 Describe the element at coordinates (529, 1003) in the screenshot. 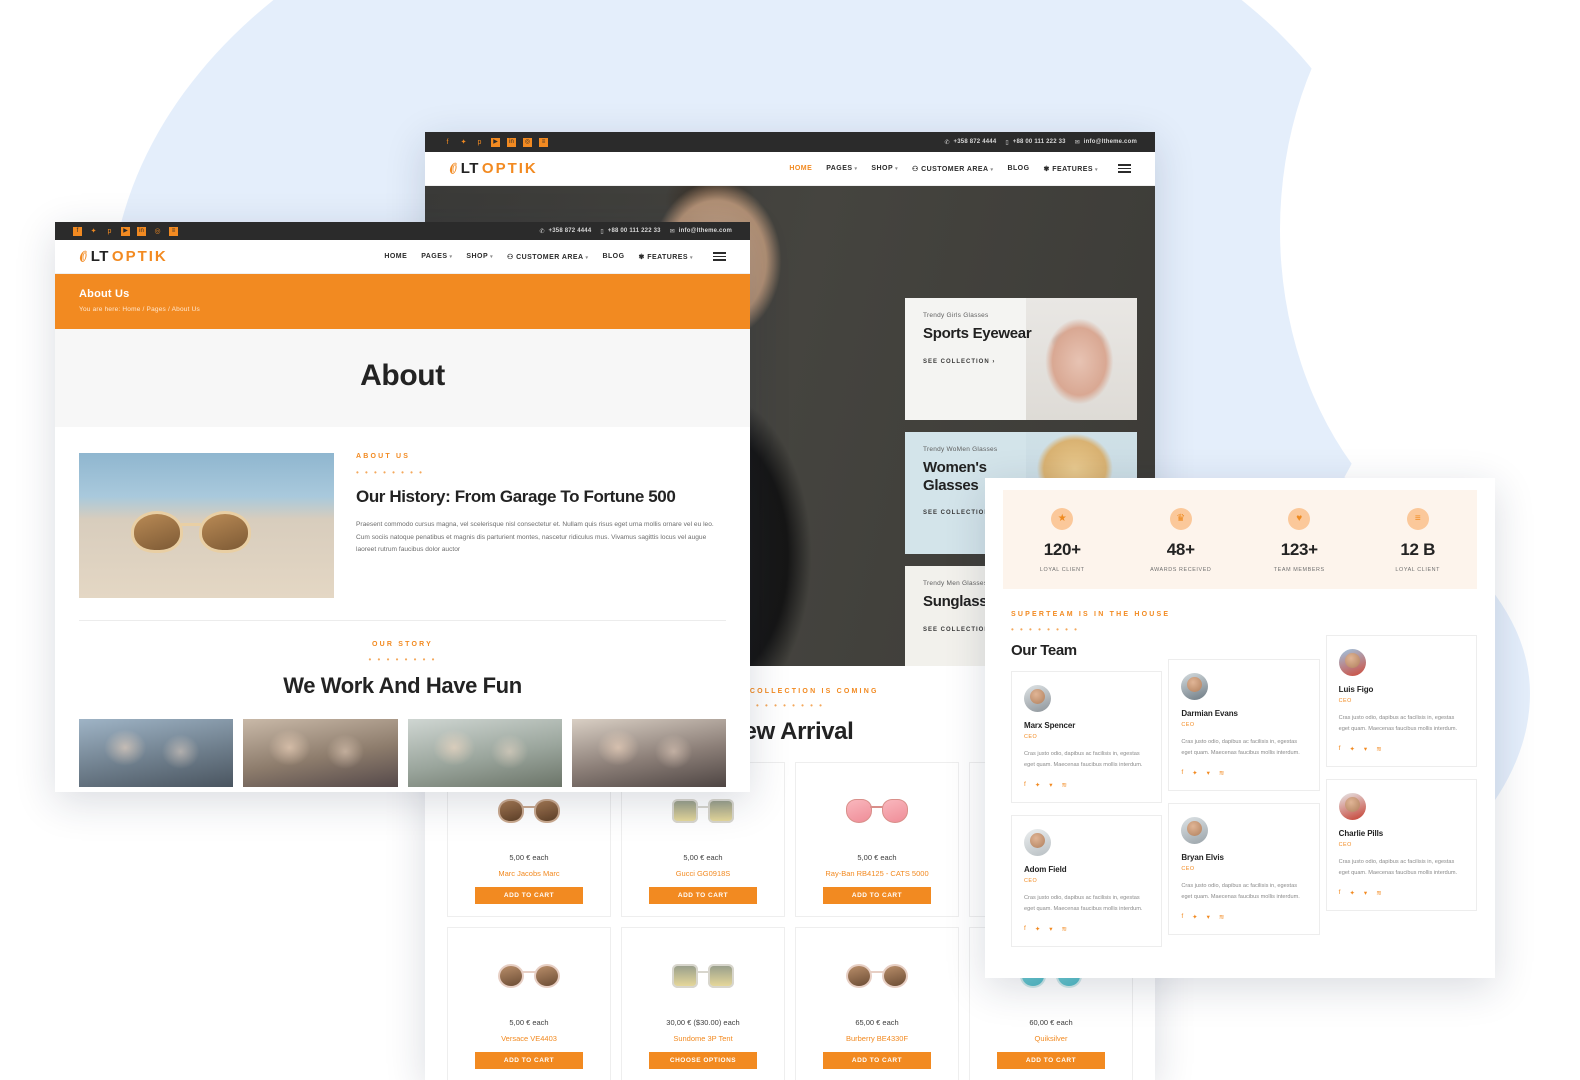

I see `product-card: 5,00 € each Versace VE4403 ADD TO CART` at that location.